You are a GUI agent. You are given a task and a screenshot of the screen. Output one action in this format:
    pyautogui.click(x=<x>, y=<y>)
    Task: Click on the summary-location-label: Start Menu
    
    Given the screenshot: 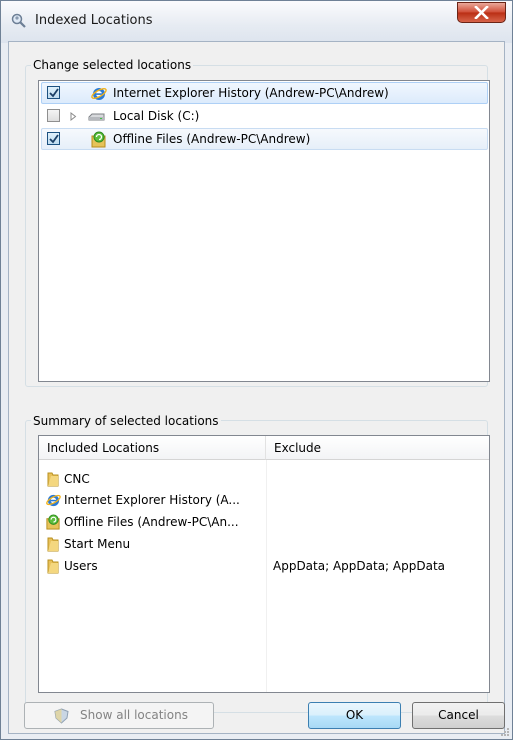 What is the action you would take?
    pyautogui.click(x=97, y=544)
    